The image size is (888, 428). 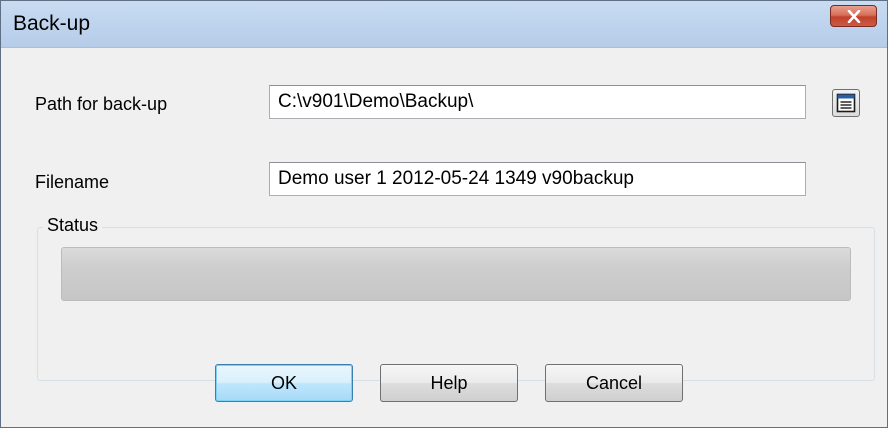 I want to click on path-label: Path for back-up, so click(x=101, y=104).